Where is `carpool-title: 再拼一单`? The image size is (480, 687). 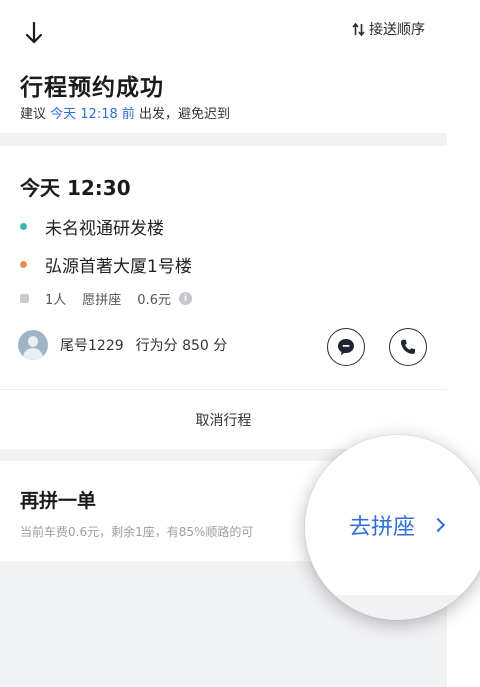
carpool-title: 再拼一单 is located at coordinates (58, 501).